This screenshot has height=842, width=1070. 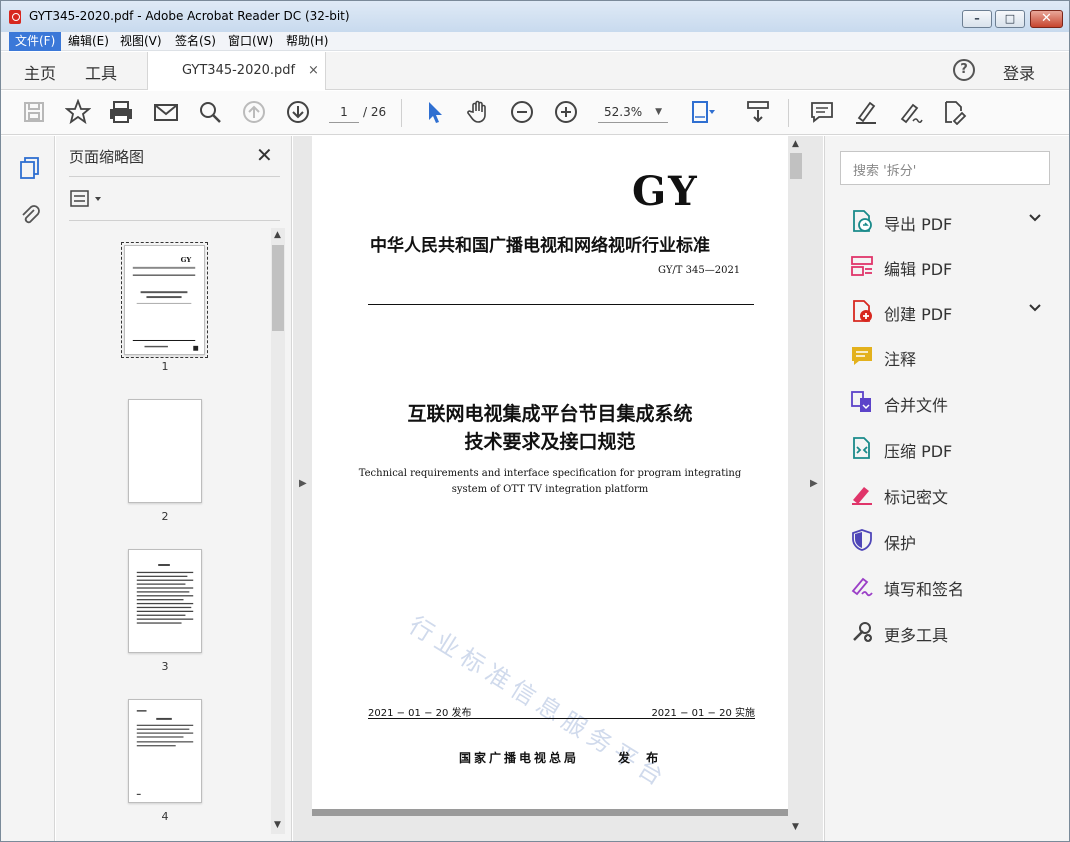 I want to click on fill-sign-icon, so click(x=862, y=587).